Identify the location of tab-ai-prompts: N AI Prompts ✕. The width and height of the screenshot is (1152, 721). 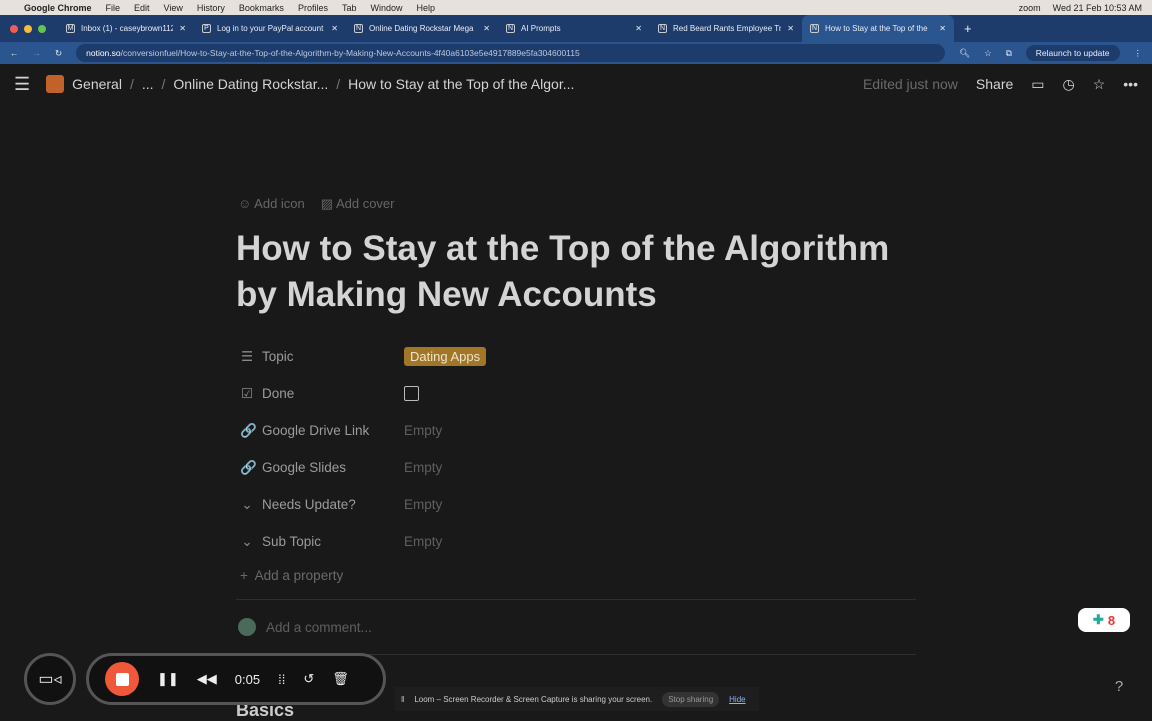
(574, 28).